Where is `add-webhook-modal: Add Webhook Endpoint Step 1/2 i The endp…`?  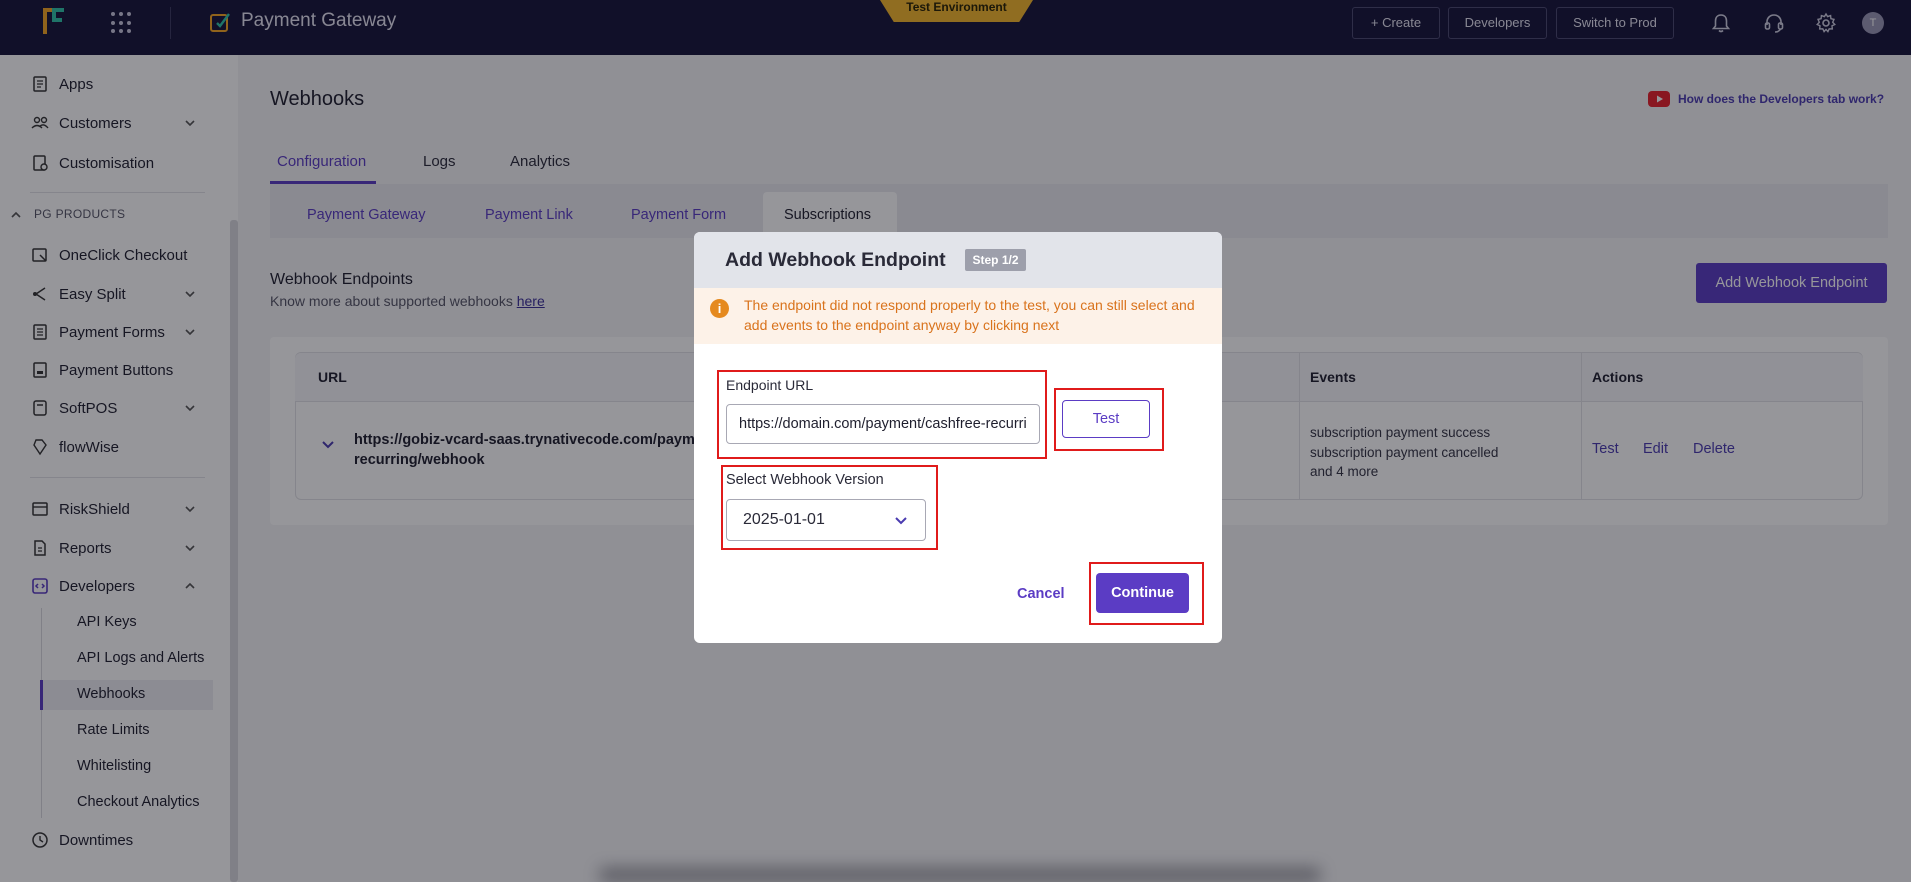
add-webhook-modal: Add Webhook Endpoint Step 1/2 i The endp… is located at coordinates (958, 437).